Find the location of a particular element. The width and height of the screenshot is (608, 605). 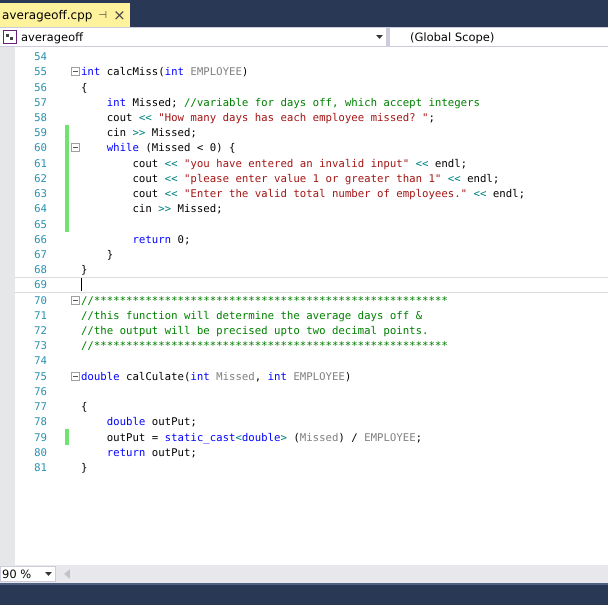

pin-button: ⊣ is located at coordinates (103, 15).